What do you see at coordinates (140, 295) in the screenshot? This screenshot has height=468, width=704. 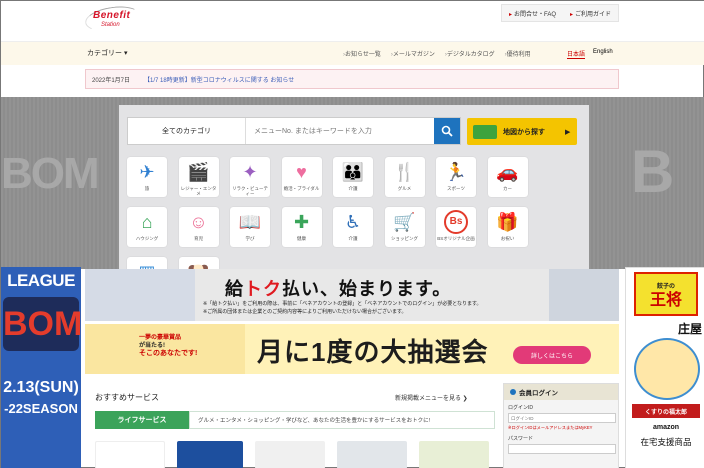 I see `banner-person-left` at bounding box center [140, 295].